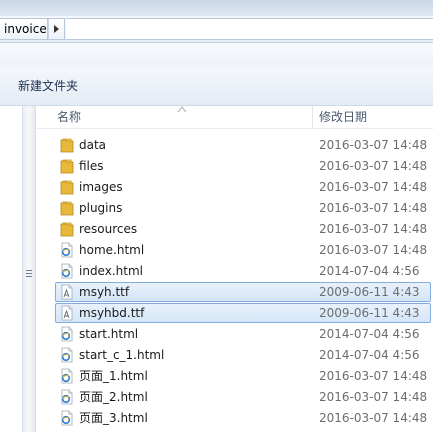 Image resolution: width=433 pixels, height=432 pixels. I want to click on file-name: 页面_1.html, so click(113, 376).